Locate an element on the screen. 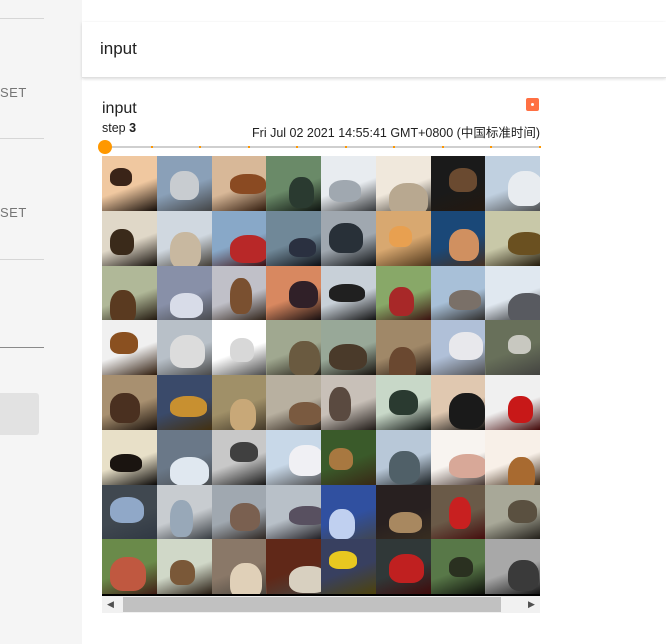 This screenshot has height=644, width=666. scroll-right-arrow-icon: ▶ is located at coordinates (531, 604).